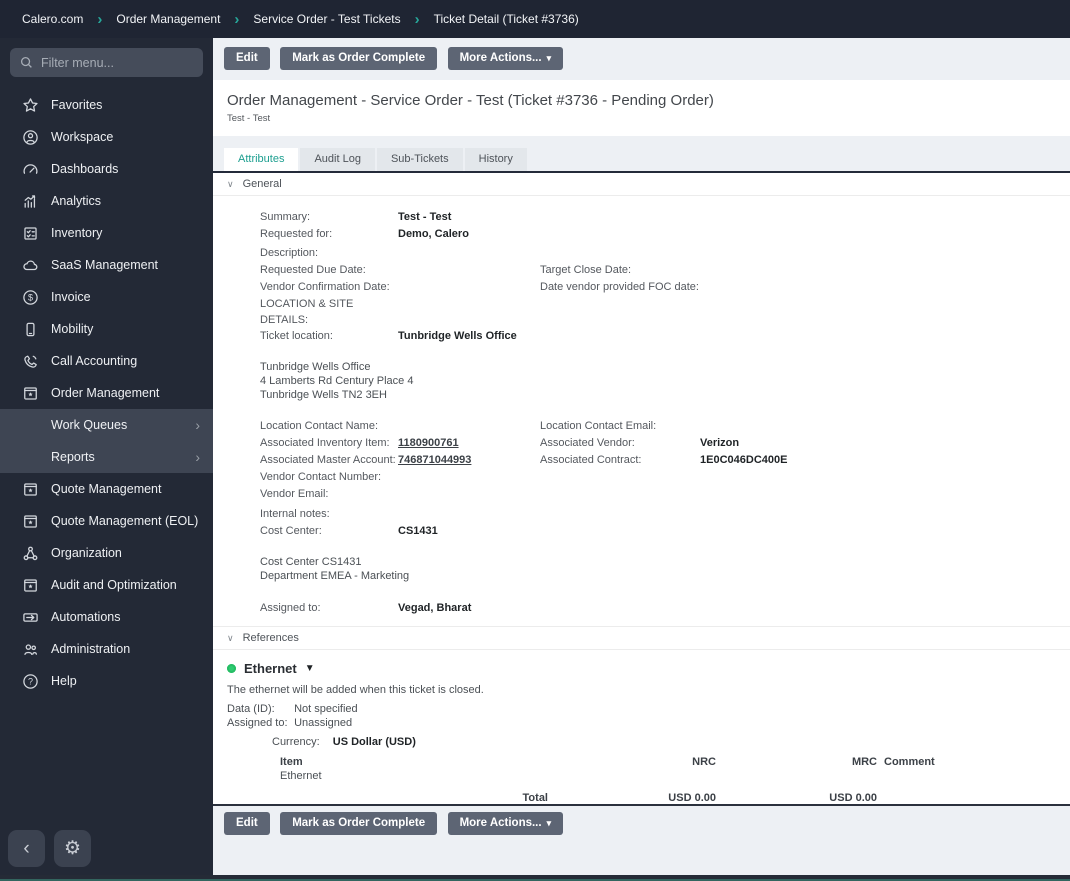 This screenshot has width=1070, height=881. Describe the element at coordinates (313, 270) in the screenshot. I see `field-label: Requested Due Date:` at that location.